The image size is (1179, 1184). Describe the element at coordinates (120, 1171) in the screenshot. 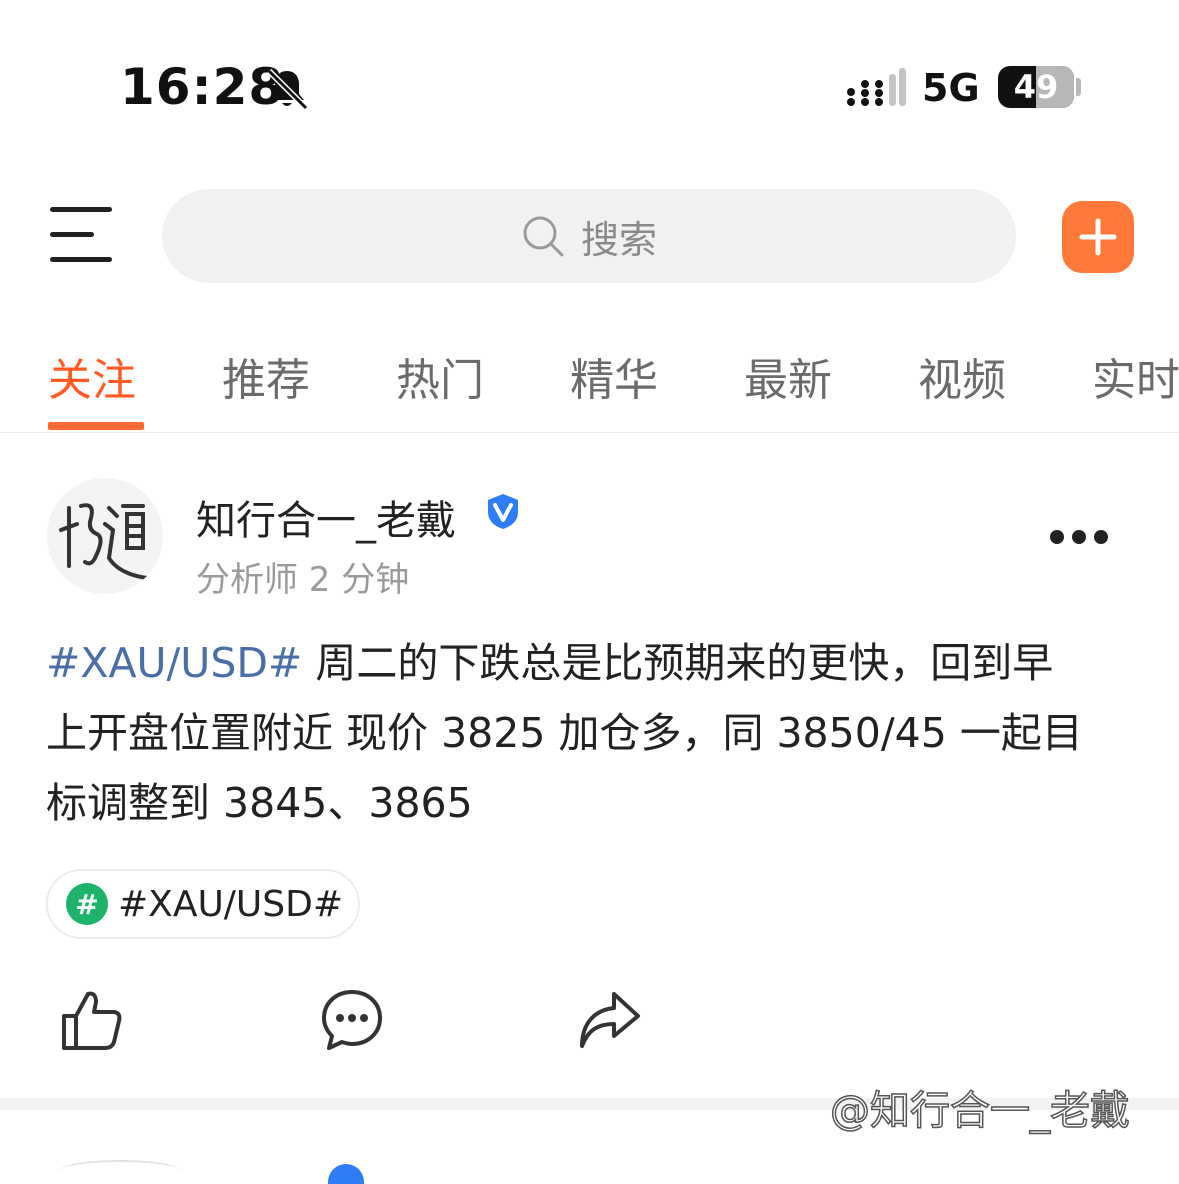

I see `next-post-avatar` at that location.